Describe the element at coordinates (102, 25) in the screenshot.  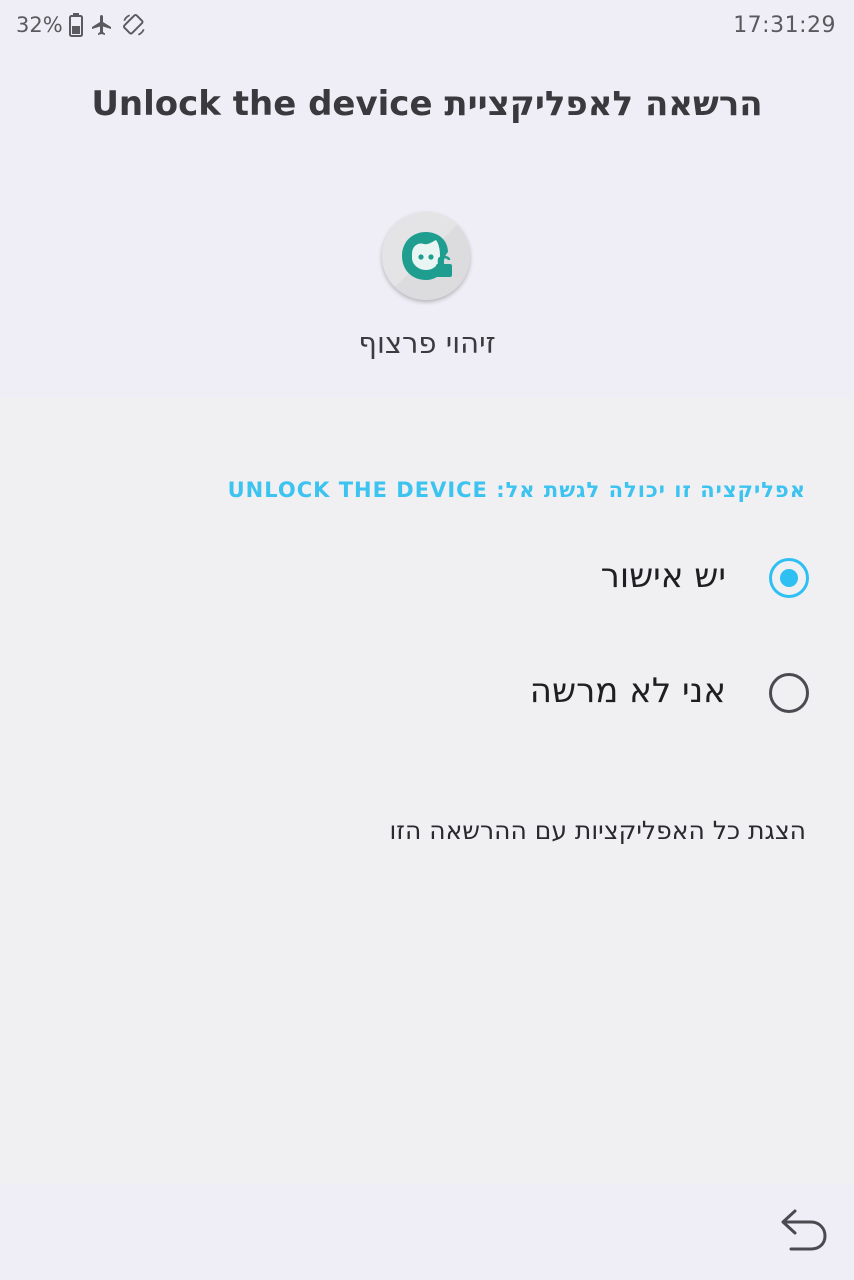
I see `airplane-icon` at that location.